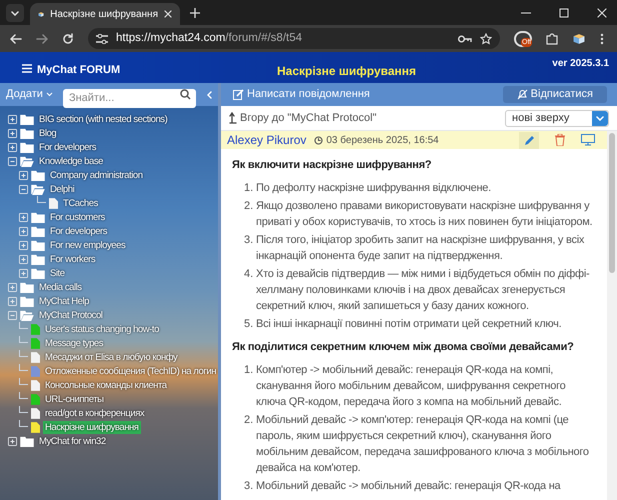  Describe the element at coordinates (425, 214) in the screenshot. I see `list-item-text: Якщо дозволено правами використовувати наскрізне шифрування у приваті у обох користувачів, то хтось із них повинен бути ініціатором.` at that location.